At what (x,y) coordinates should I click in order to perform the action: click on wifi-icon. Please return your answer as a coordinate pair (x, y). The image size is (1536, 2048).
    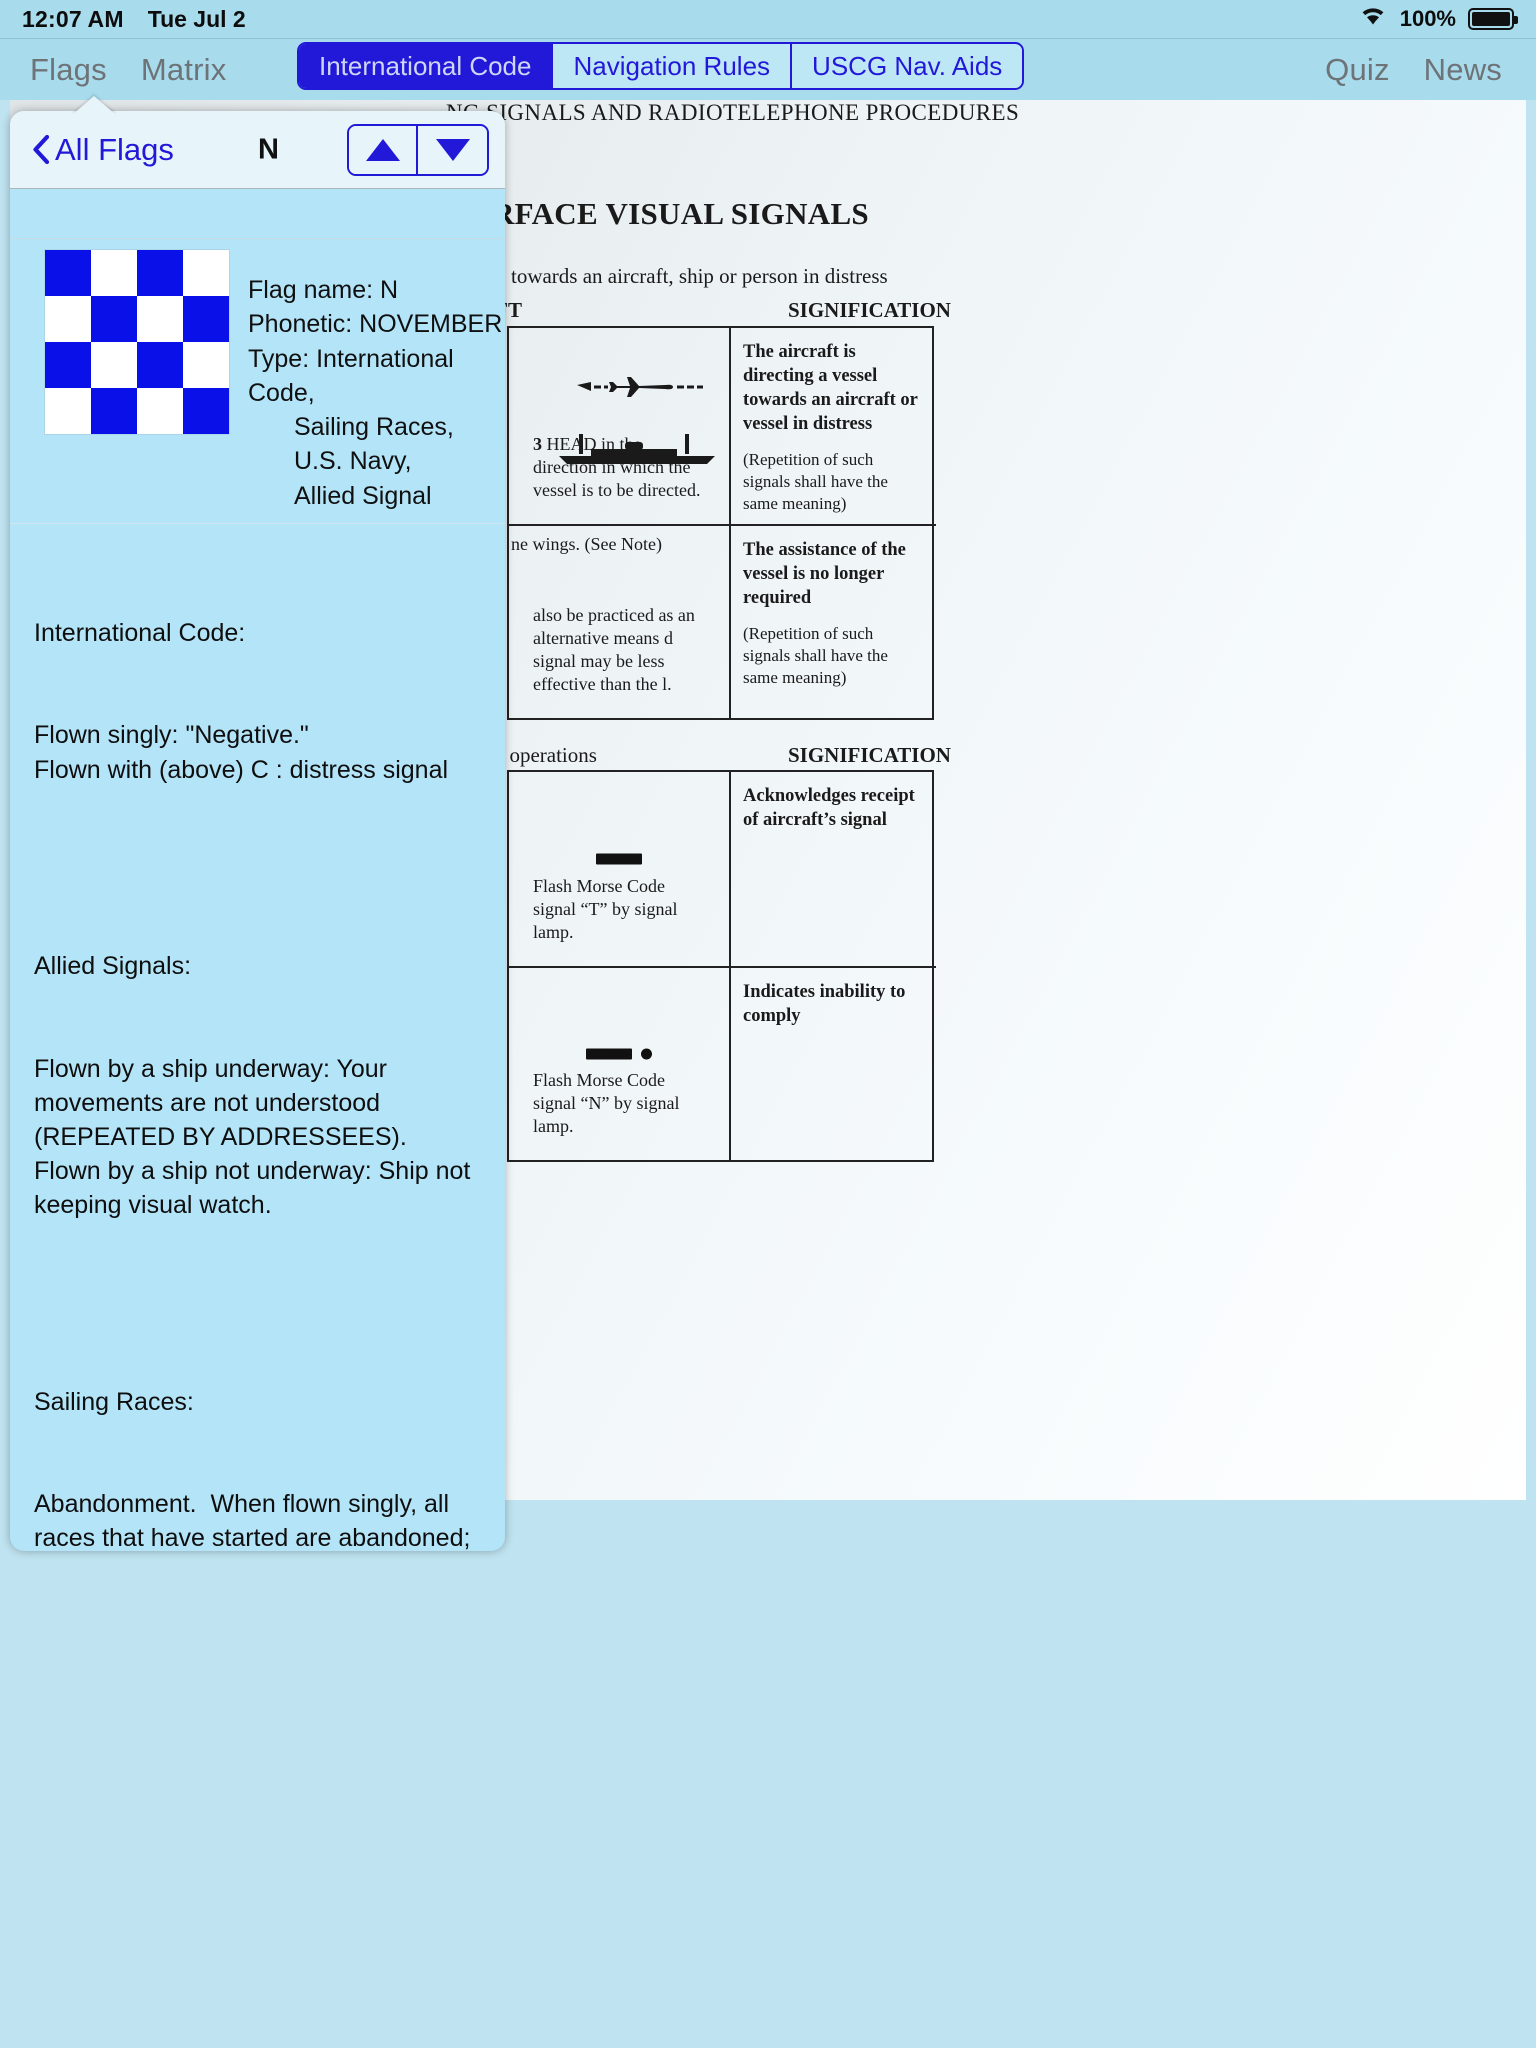
    Looking at the image, I should click on (1373, 19).